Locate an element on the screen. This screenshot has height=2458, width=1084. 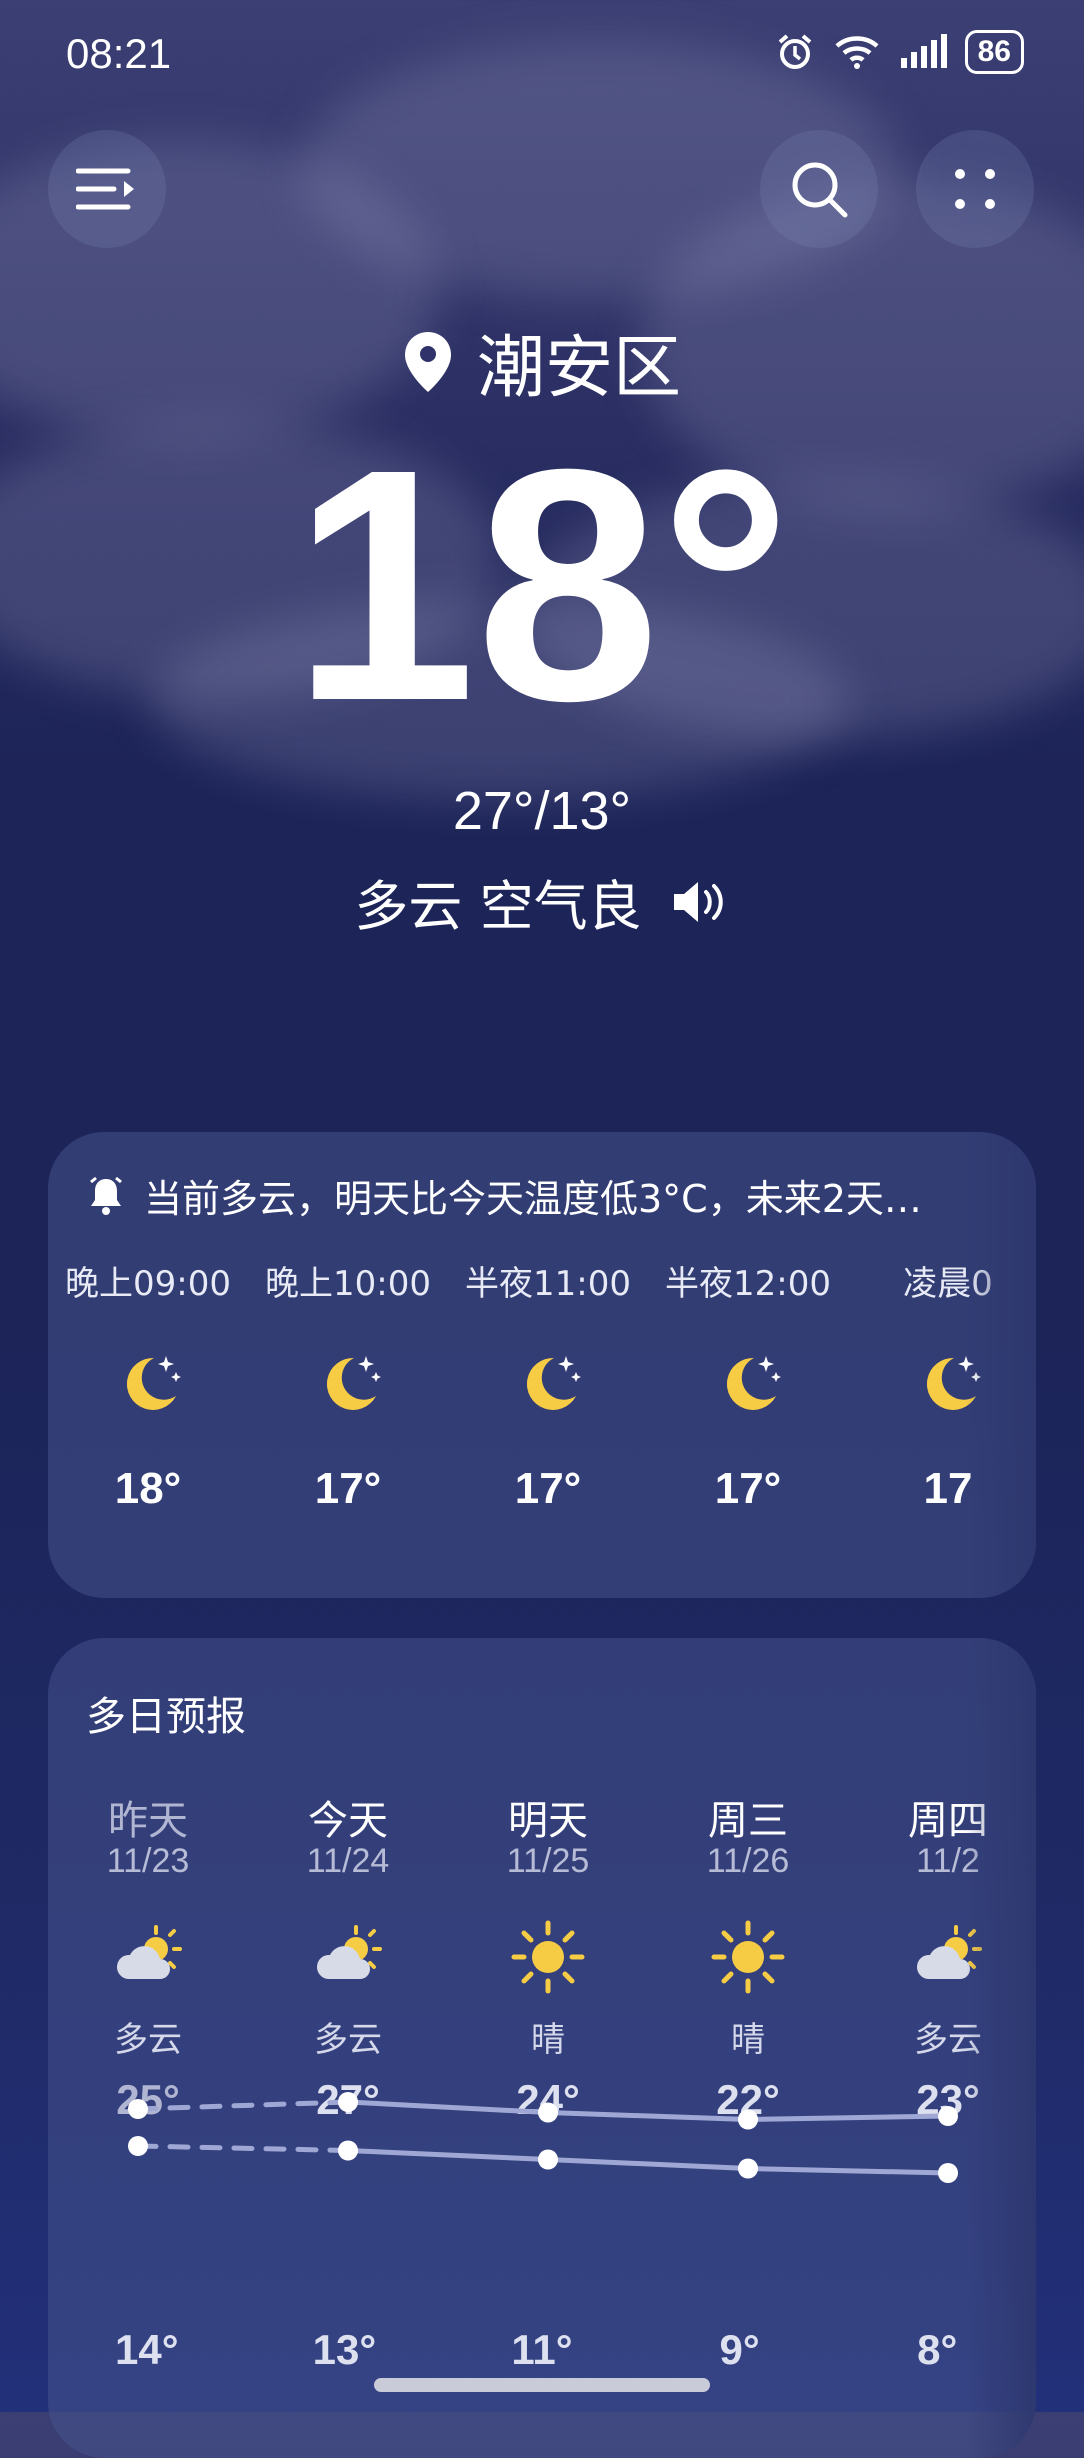
hour-item: 半夜11:00 17° is located at coordinates (548, 1385).